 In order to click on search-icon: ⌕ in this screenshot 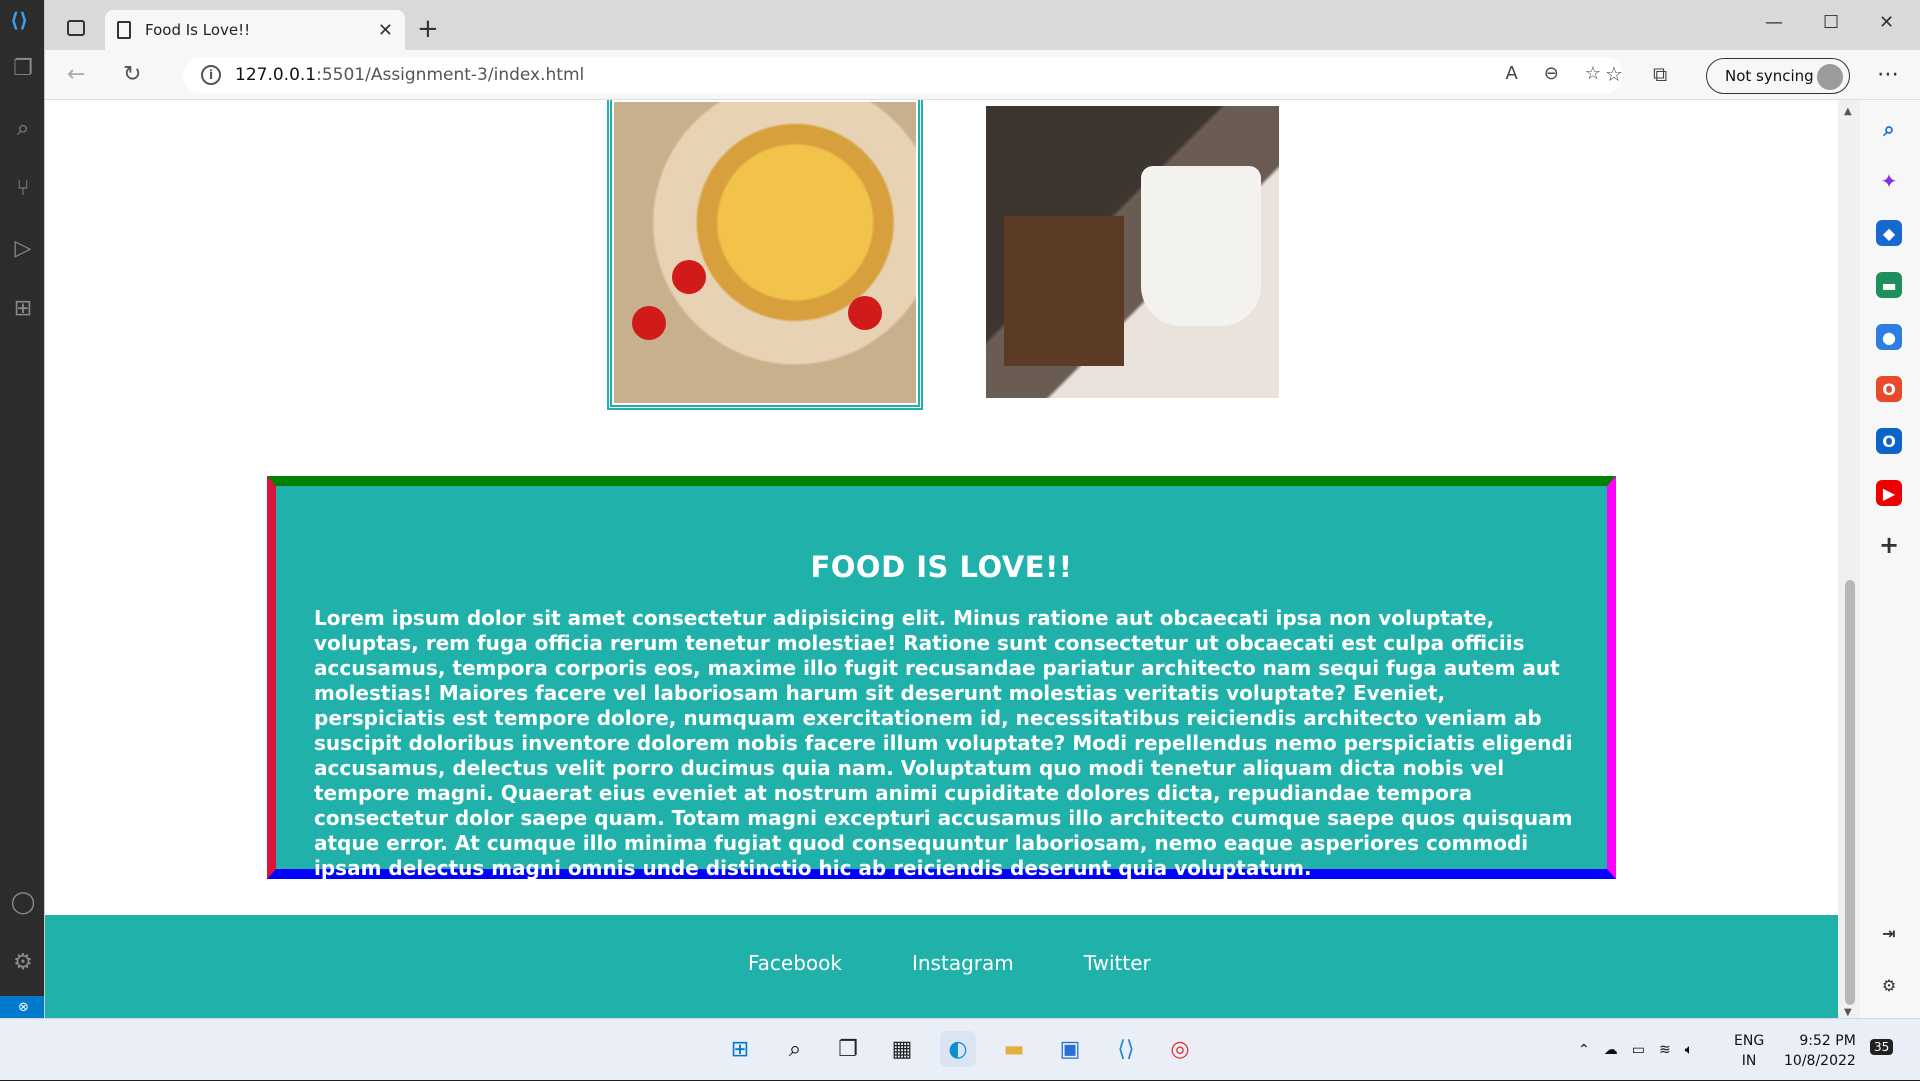, I will do `click(23, 128)`.